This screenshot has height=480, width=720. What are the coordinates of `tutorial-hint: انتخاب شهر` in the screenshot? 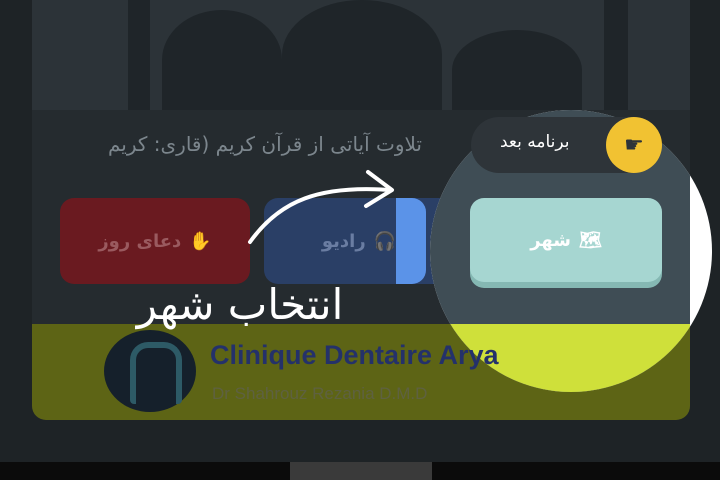 It's located at (240, 304).